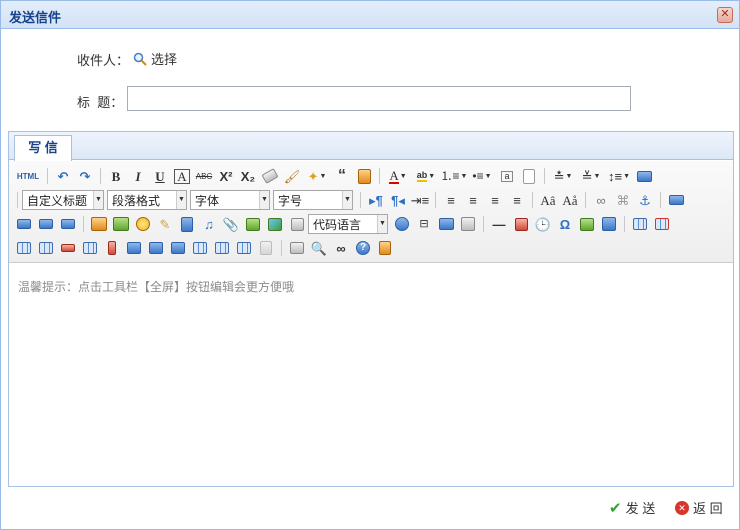 The width and height of the screenshot is (740, 530). I want to click on image-left-button, so click(46, 224).